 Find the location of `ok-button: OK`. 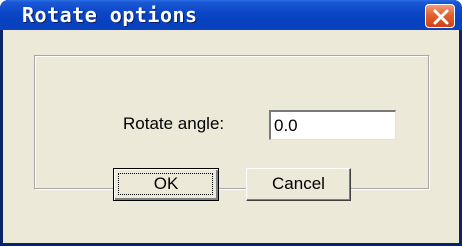

ok-button: OK is located at coordinates (166, 184).